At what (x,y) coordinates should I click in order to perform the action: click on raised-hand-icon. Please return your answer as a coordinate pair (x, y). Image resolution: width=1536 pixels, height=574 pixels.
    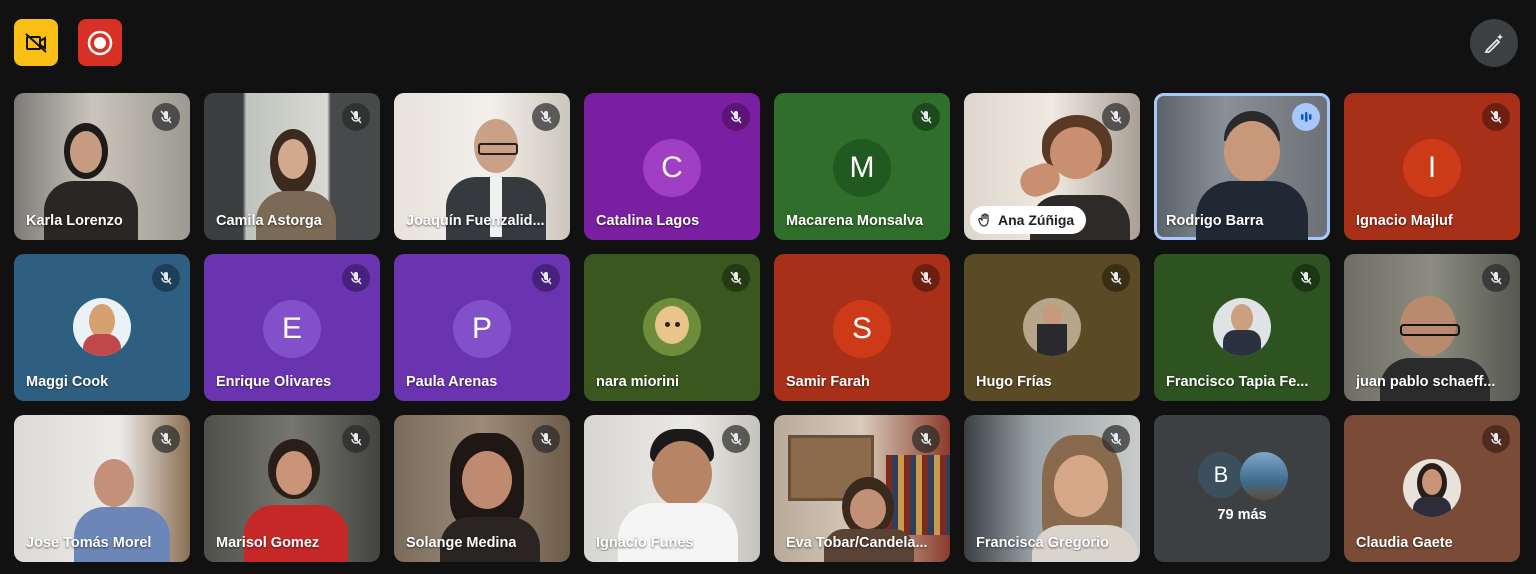
    Looking at the image, I should click on (983, 220).